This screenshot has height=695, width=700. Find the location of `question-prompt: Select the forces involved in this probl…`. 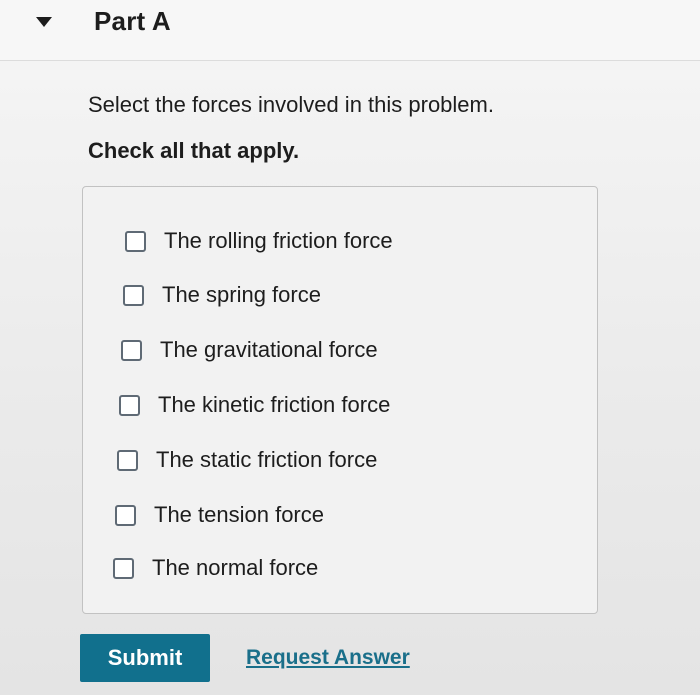

question-prompt: Select the forces involved in this probl… is located at coordinates (291, 104).